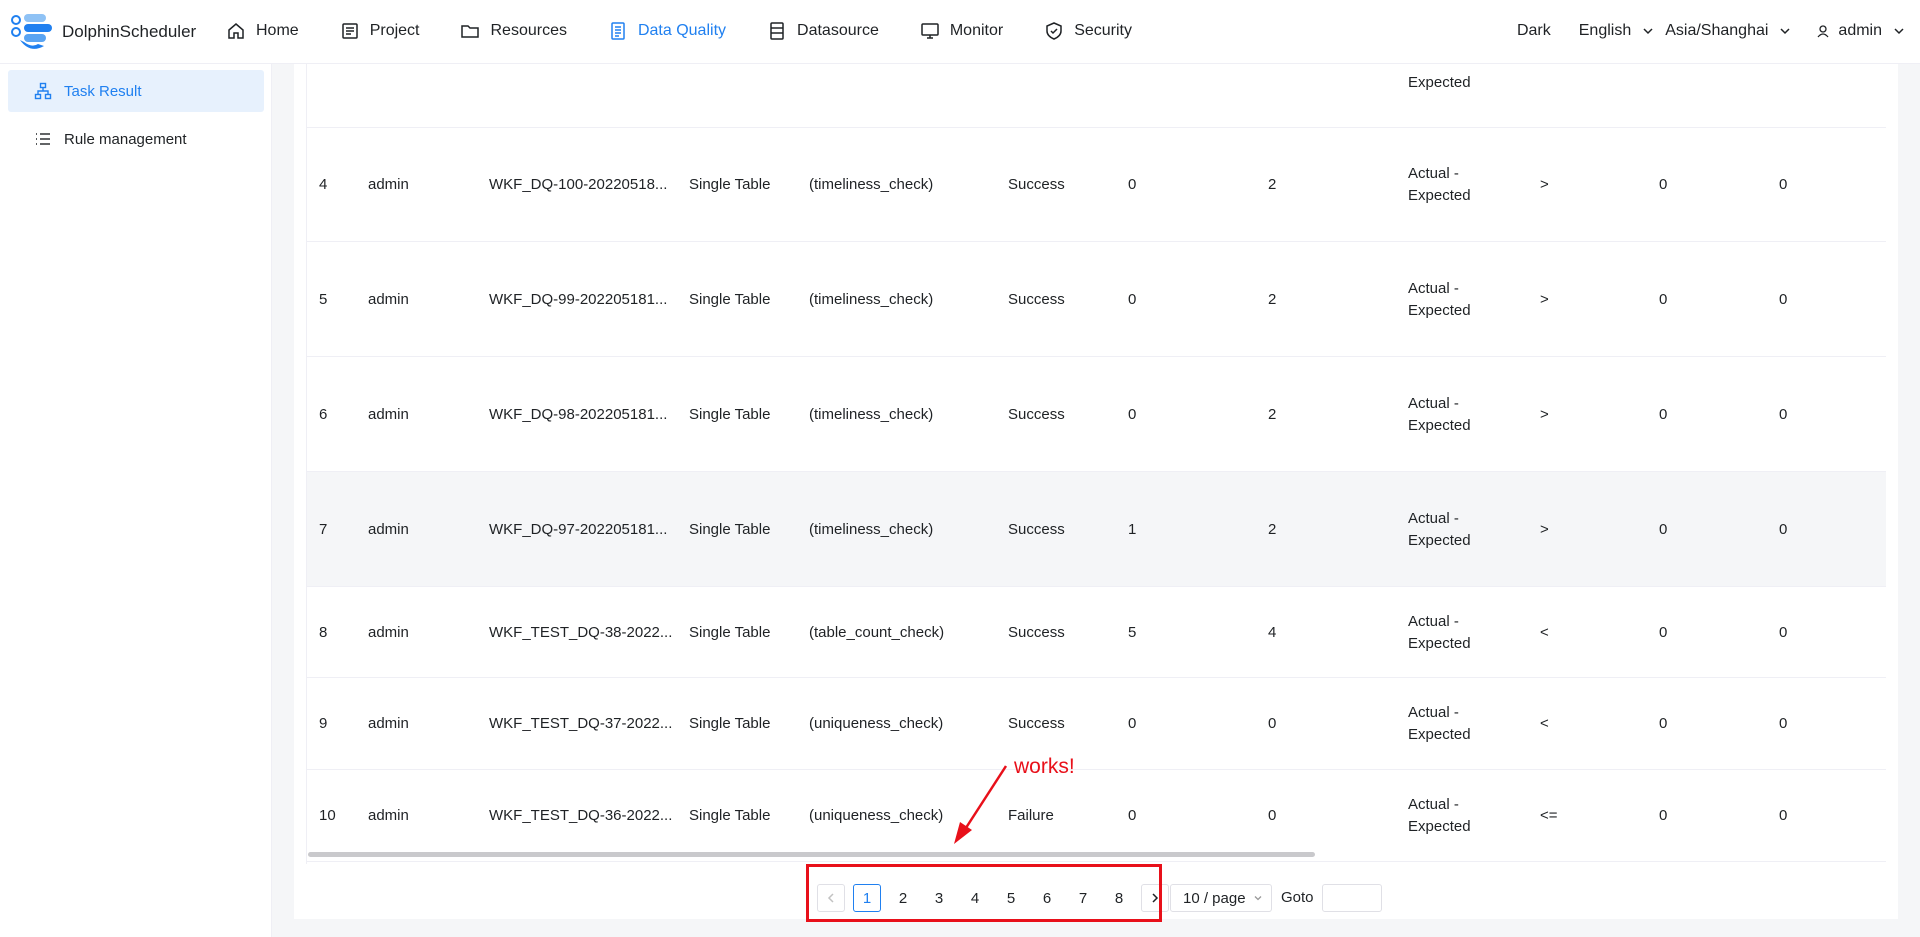 The width and height of the screenshot is (1920, 937). I want to click on cell-num: 10, so click(327, 815).